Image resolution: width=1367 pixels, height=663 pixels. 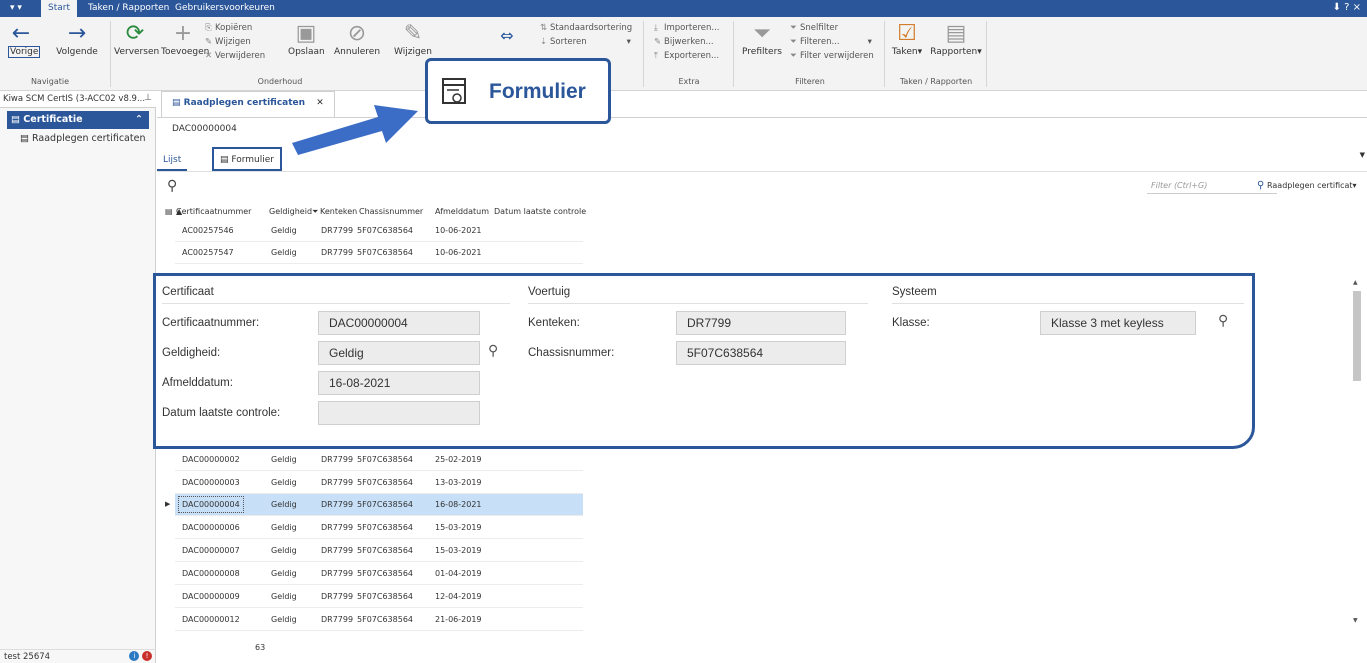 What do you see at coordinates (128, 8) in the screenshot?
I see `tab-taken-rapporten: Taken / Rapporten` at bounding box center [128, 8].